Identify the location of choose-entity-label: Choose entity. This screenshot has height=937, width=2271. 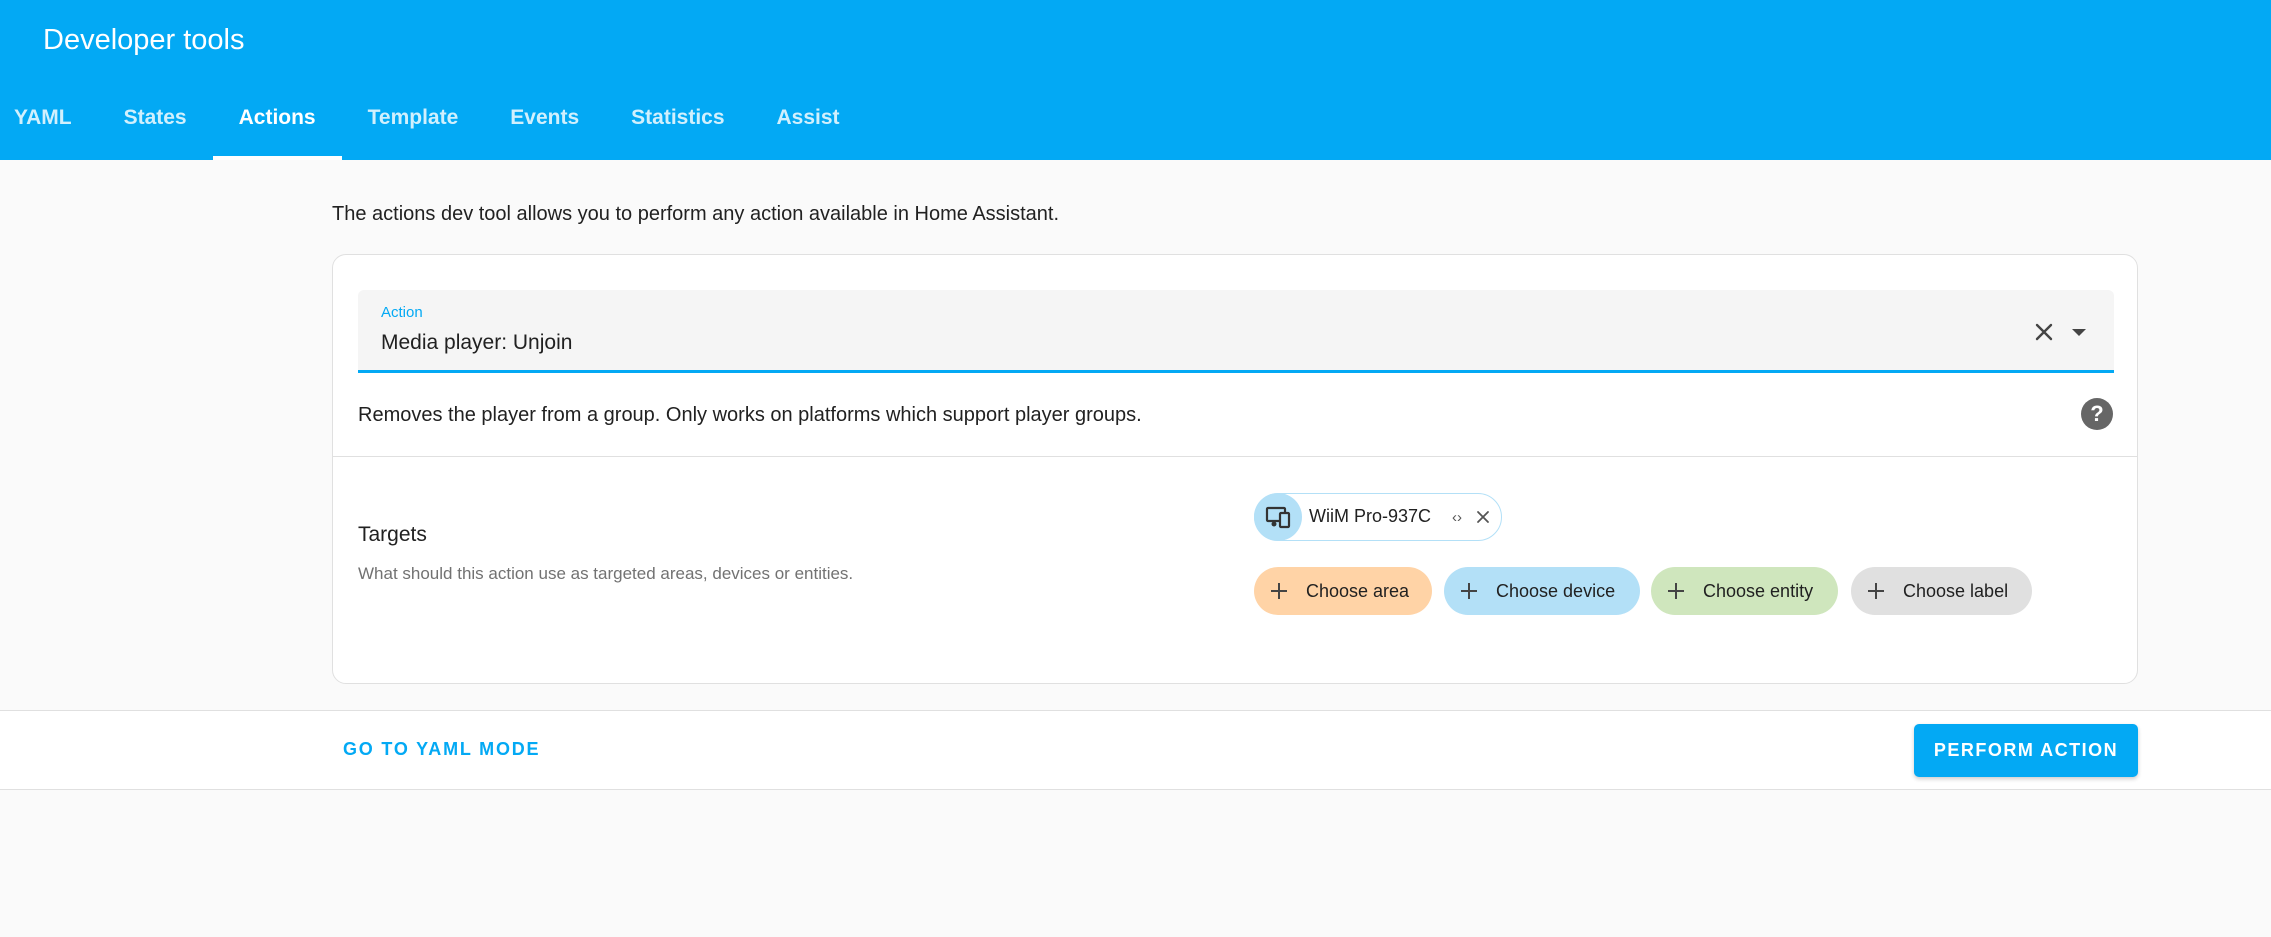
(1758, 590).